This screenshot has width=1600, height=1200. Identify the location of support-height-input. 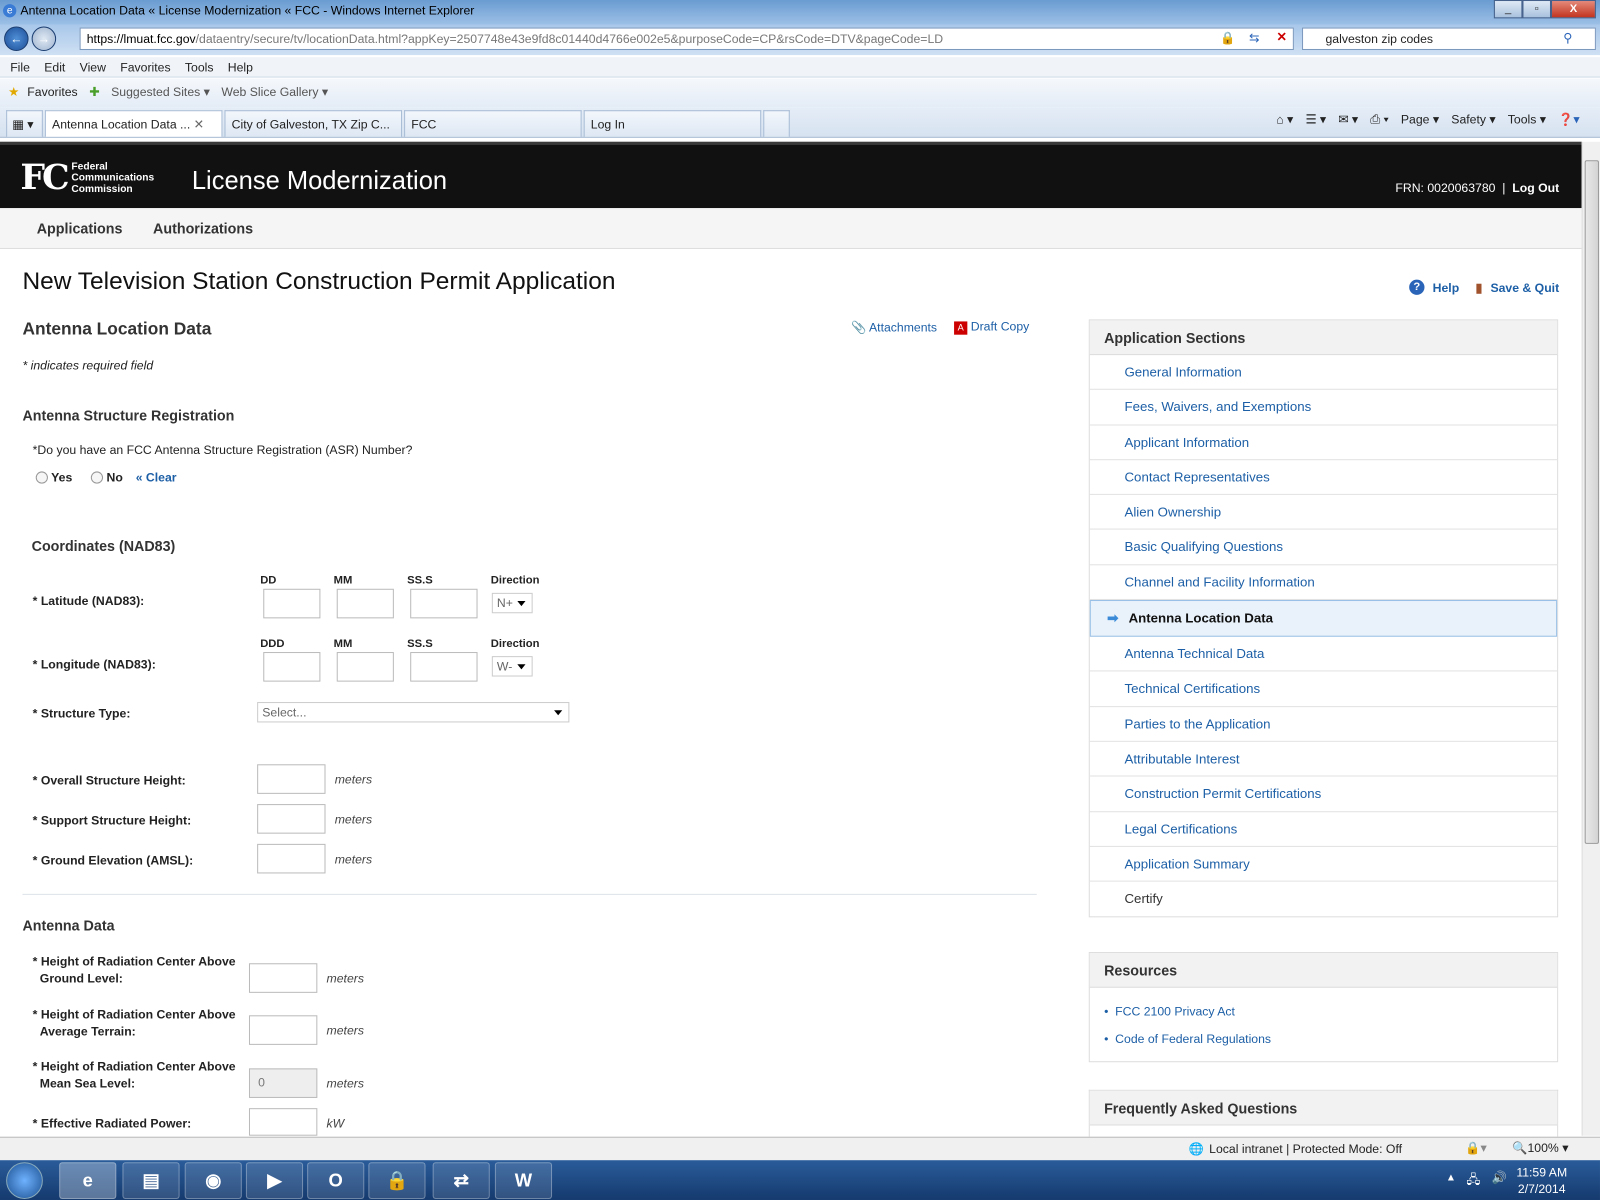
(291, 819).